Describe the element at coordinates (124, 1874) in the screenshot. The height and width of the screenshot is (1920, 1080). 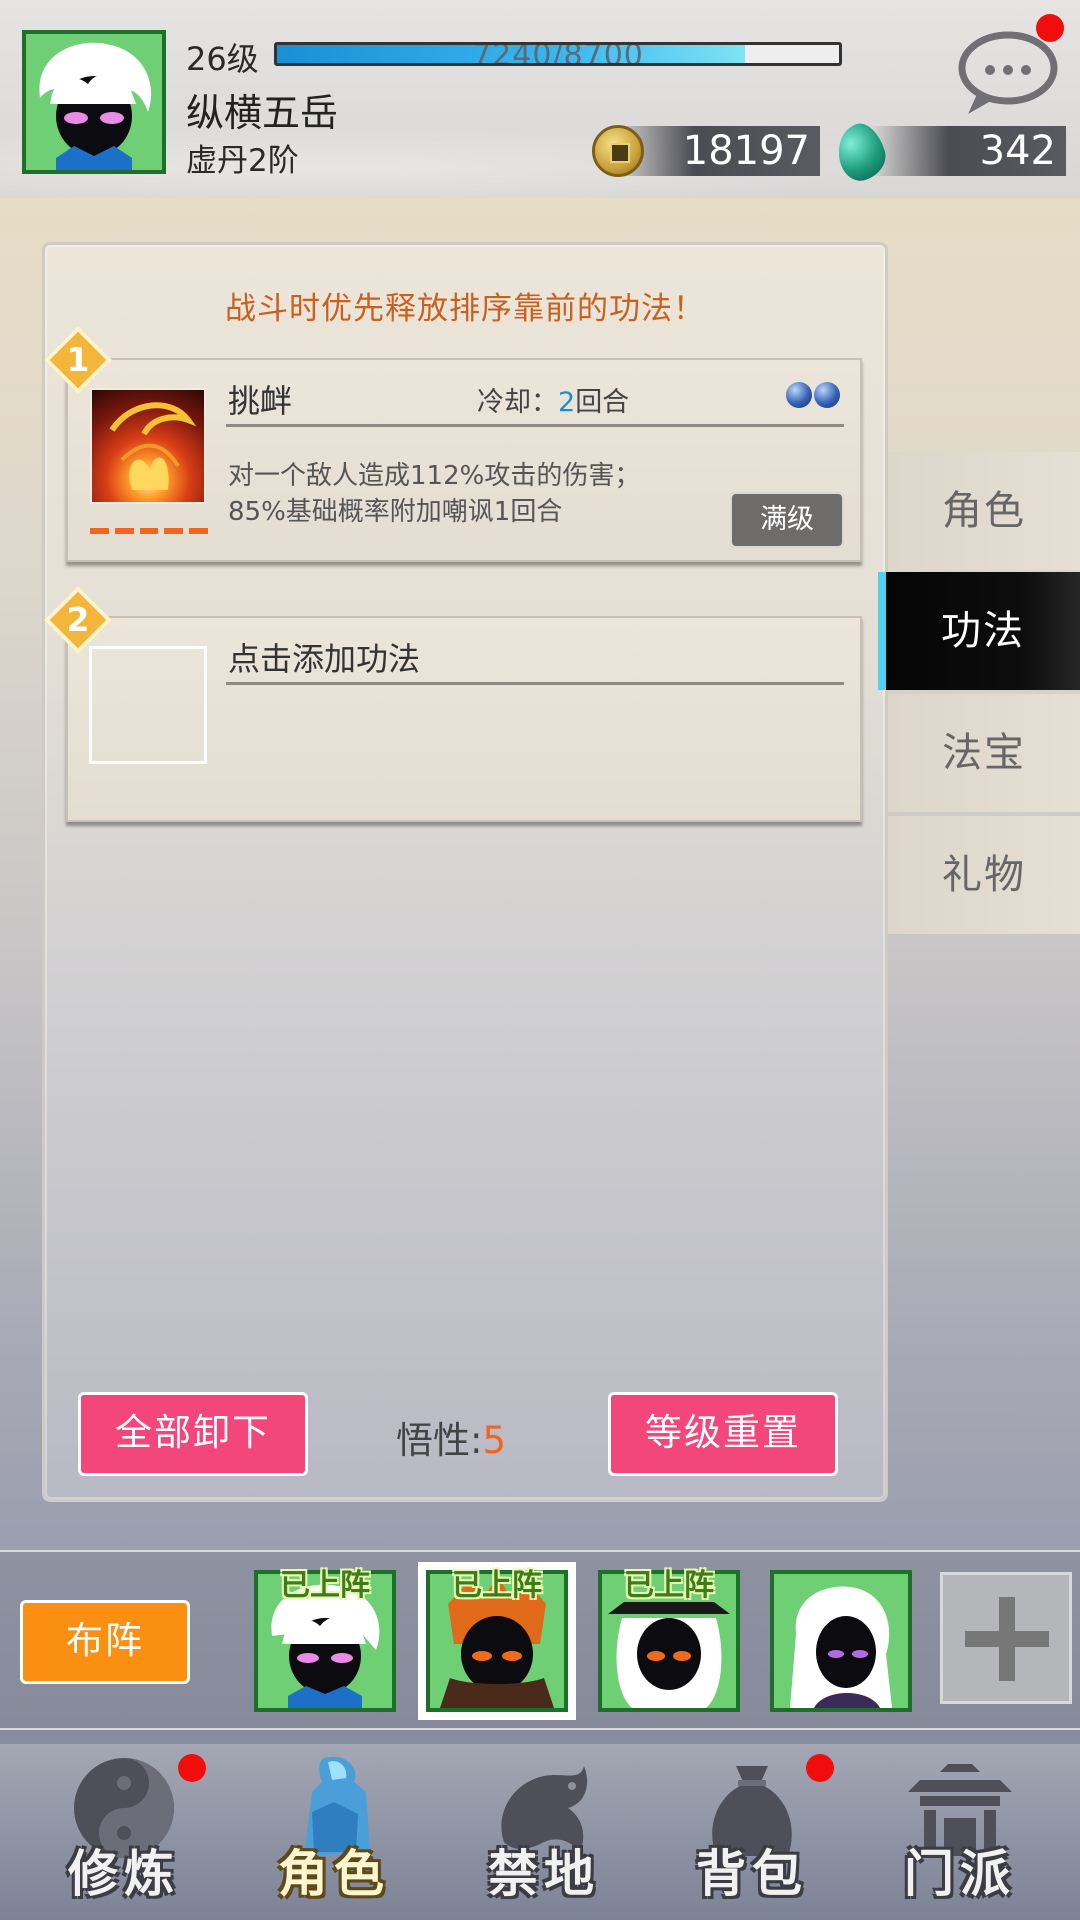
I see `nav-label: 修炼` at that location.